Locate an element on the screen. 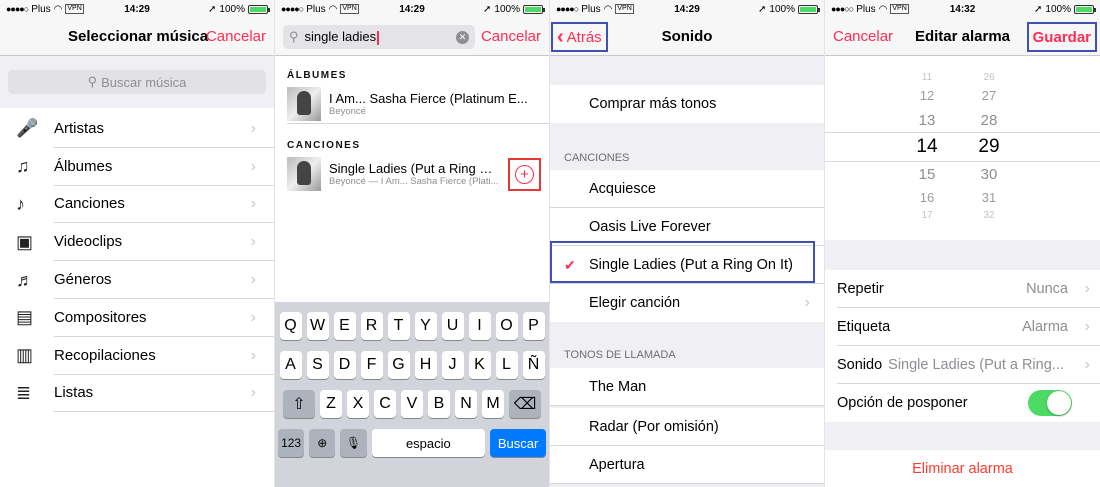  picker-minute: 32 is located at coordinates (989, 215).